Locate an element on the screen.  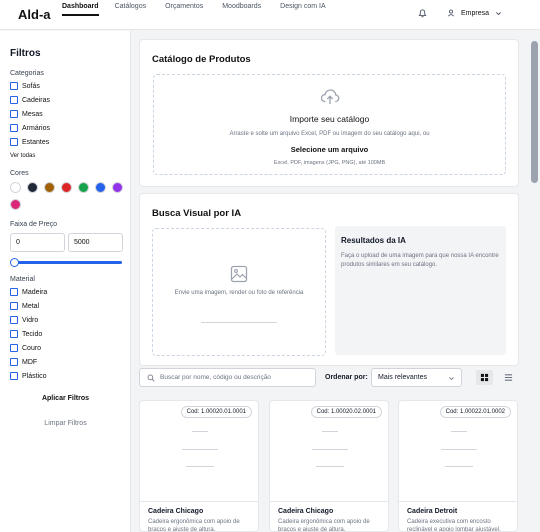
list-icon is located at coordinates (508, 377).